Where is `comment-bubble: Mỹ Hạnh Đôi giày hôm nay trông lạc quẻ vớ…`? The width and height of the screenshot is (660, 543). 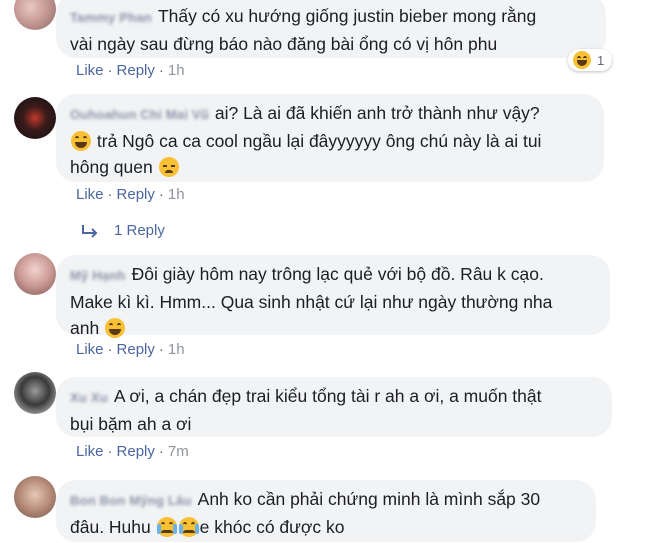 comment-bubble: Mỹ Hạnh Đôi giày hôm nay trông lạc quẻ vớ… is located at coordinates (333, 296).